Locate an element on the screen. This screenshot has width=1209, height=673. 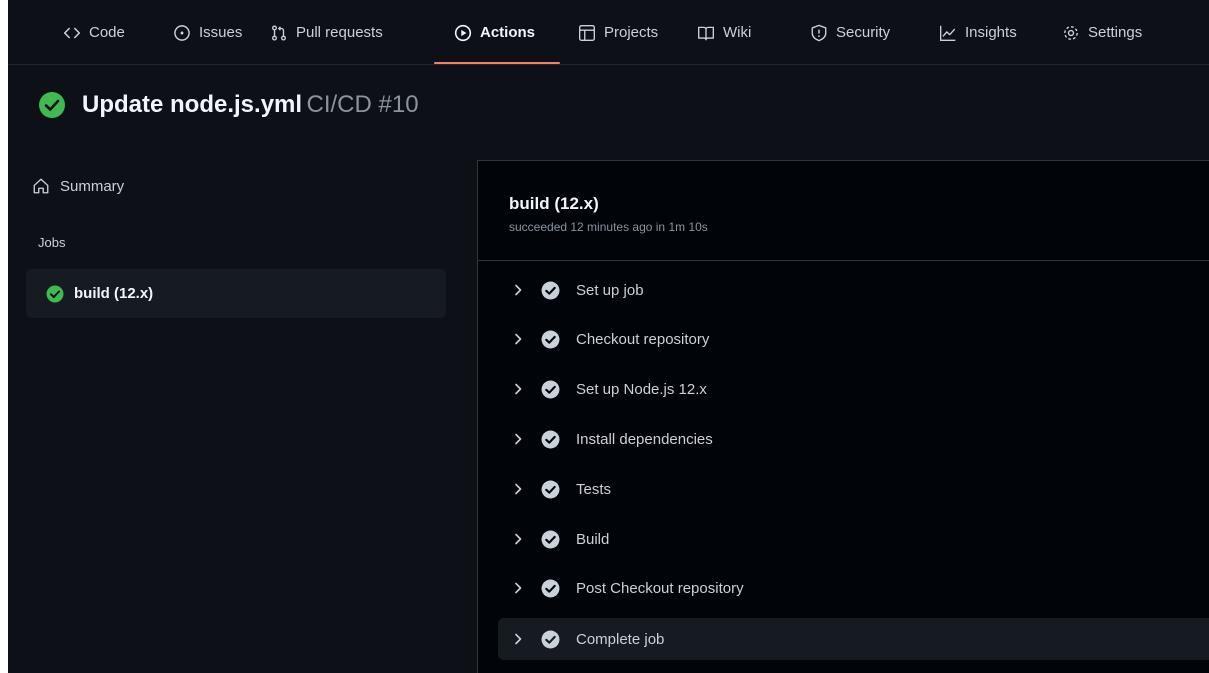
active-tab-underline is located at coordinates (497, 63).